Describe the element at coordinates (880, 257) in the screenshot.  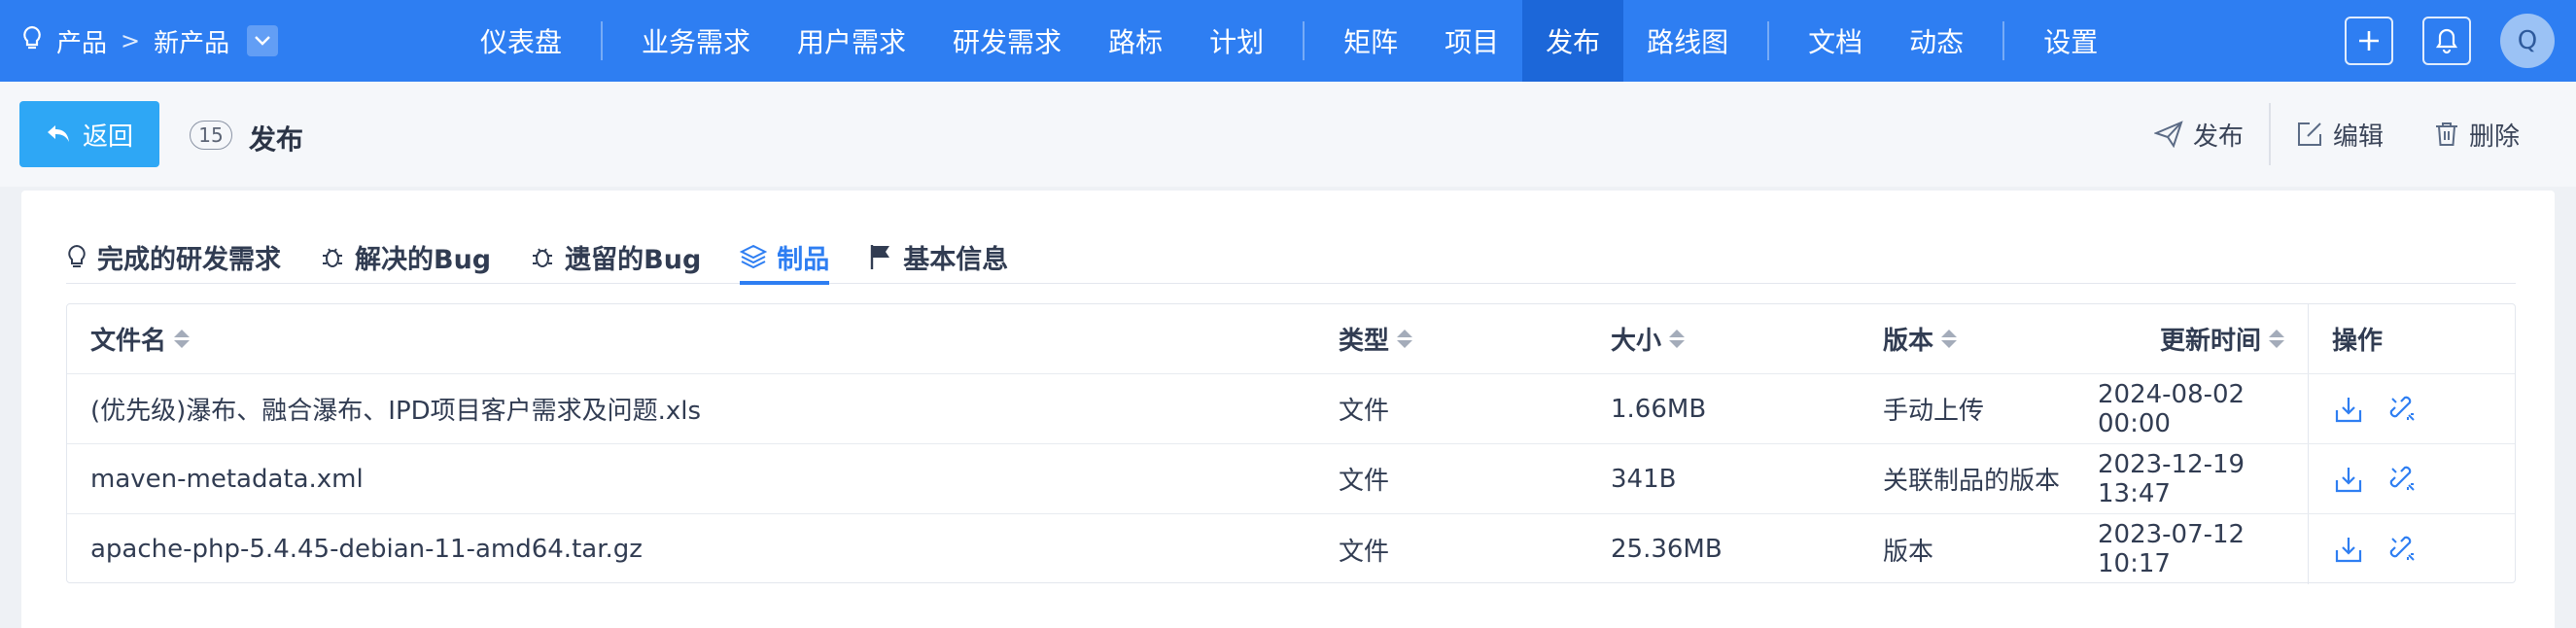
I see `flag-icon` at that location.